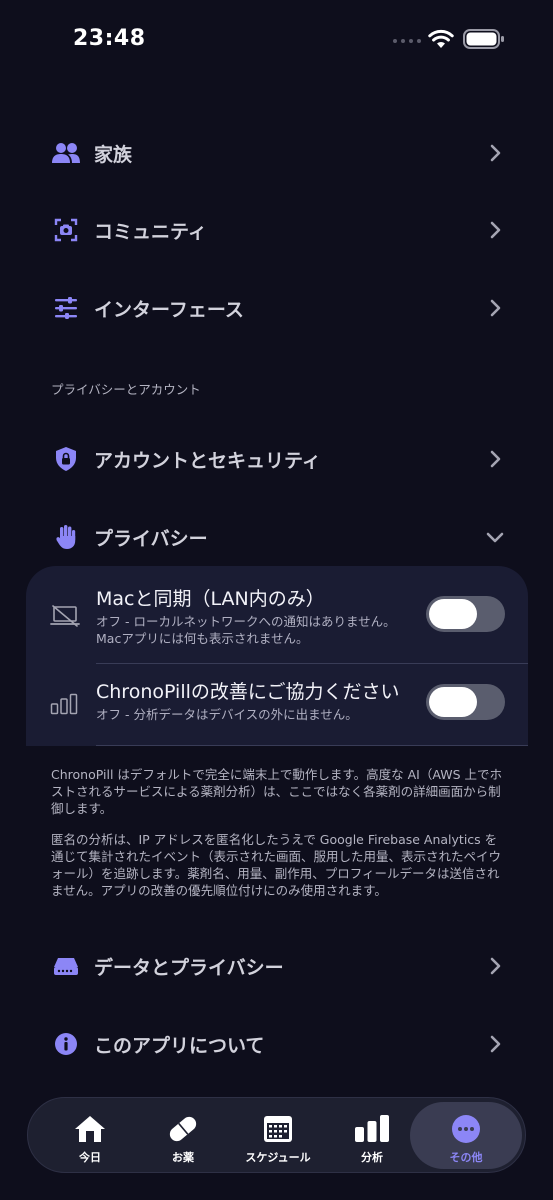 The width and height of the screenshot is (553, 1200). What do you see at coordinates (276, 153) in the screenshot?
I see `menu-item-family: 家族` at bounding box center [276, 153].